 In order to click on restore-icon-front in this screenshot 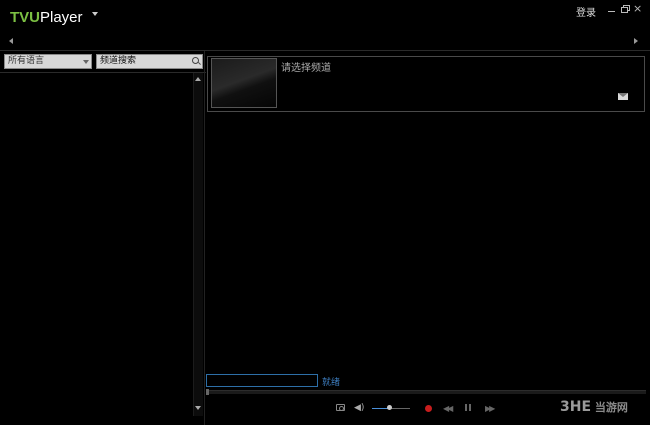, I will do `click(624, 10)`.